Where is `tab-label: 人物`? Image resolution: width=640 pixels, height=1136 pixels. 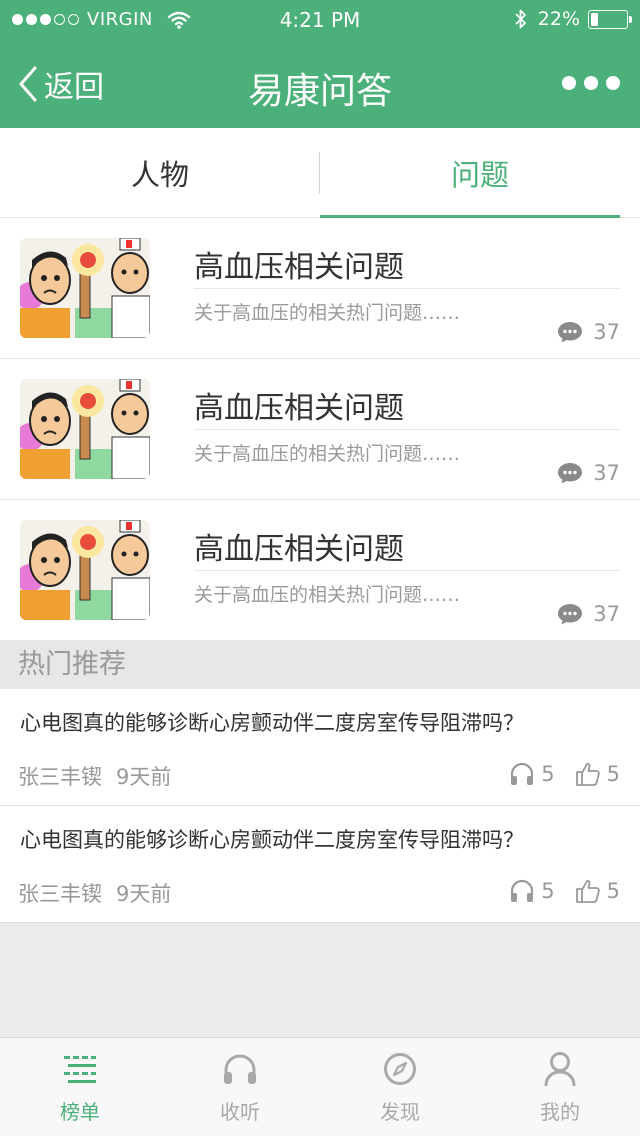 tab-label: 人物 is located at coordinates (159, 175).